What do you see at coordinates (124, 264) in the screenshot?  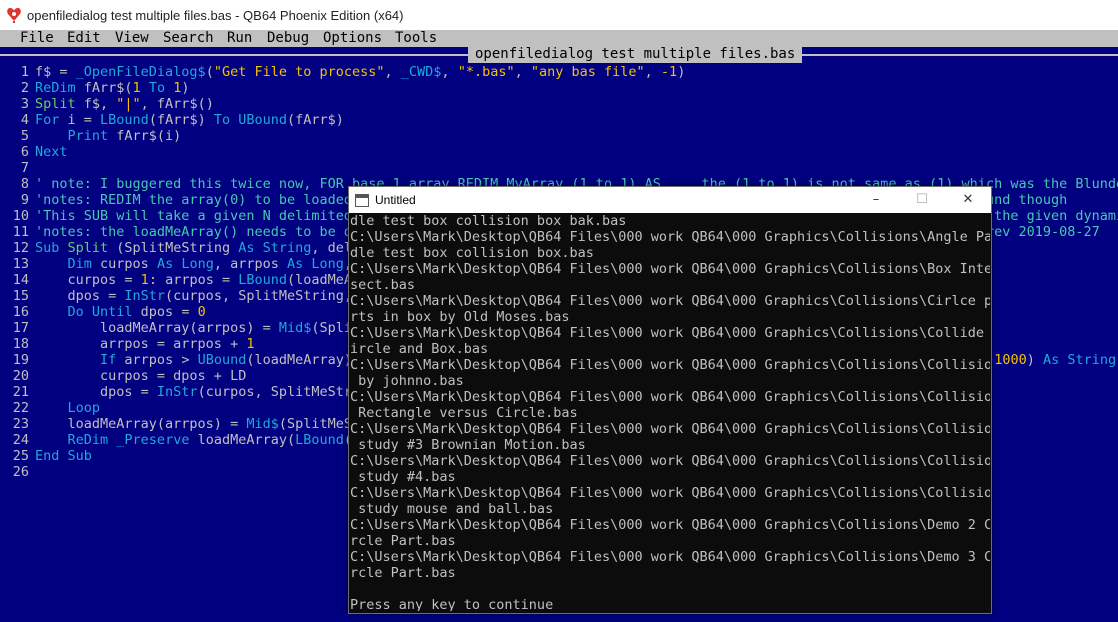 I see `code-token: curpos` at bounding box center [124, 264].